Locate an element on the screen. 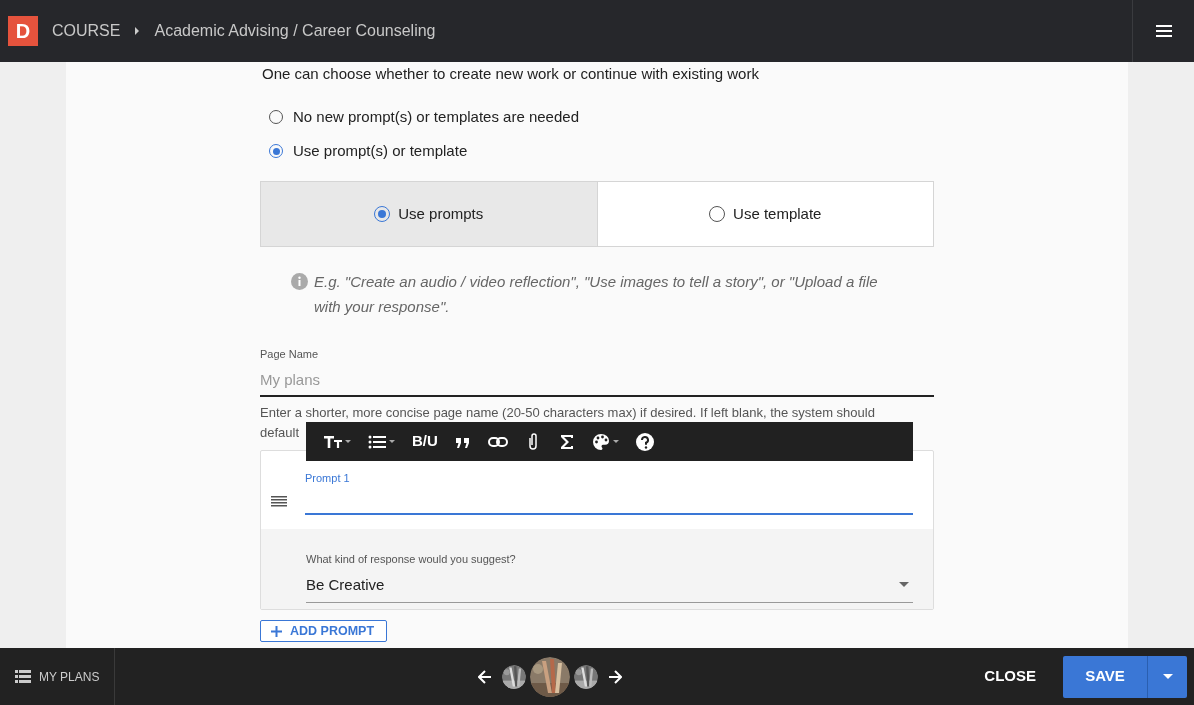 This screenshot has width=1194, height=705. field-label: Page Name is located at coordinates (290, 354).